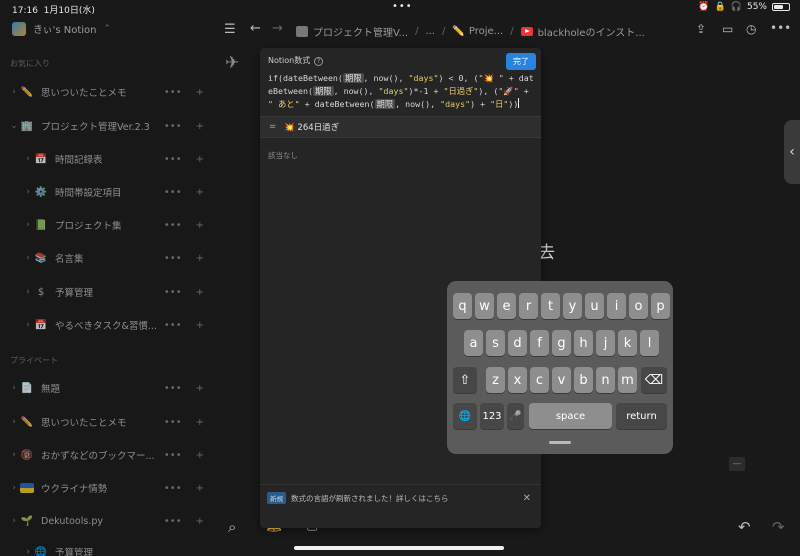  I want to click on lock-icon: 🔒, so click(720, 7).